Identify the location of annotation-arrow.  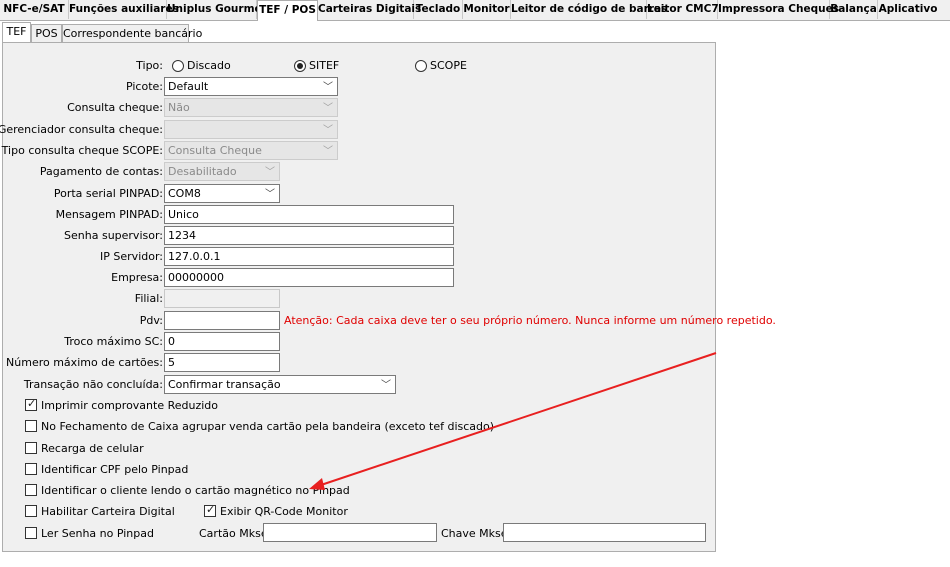
(513, 421).